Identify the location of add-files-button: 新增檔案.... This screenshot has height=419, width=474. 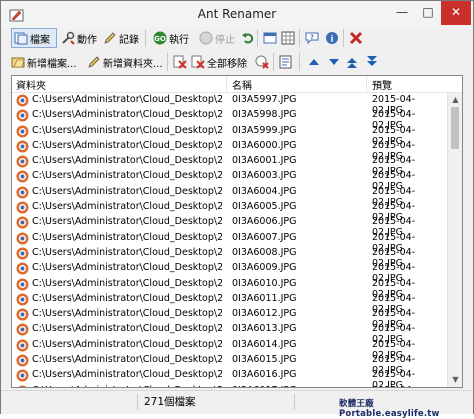
(43, 62).